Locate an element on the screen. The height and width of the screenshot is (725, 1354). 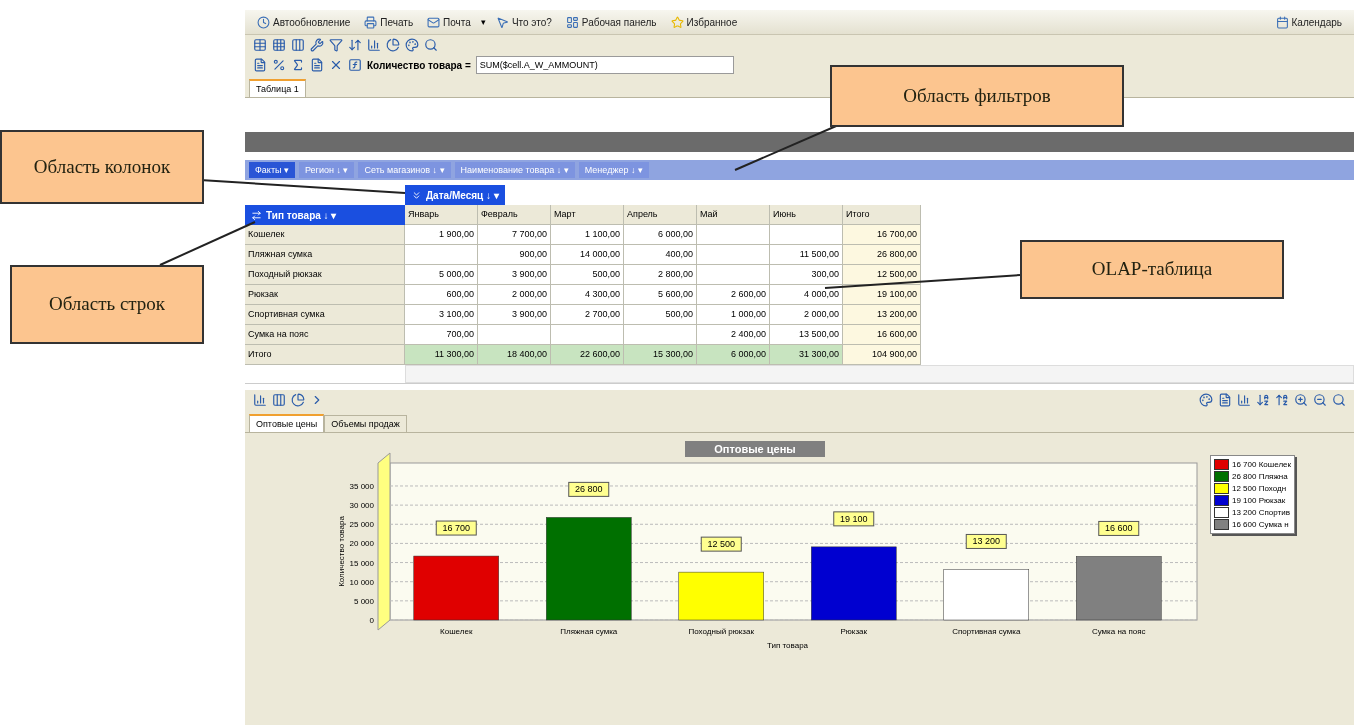
dropdown-caret: ▾ is located at coordinates (483, 22).